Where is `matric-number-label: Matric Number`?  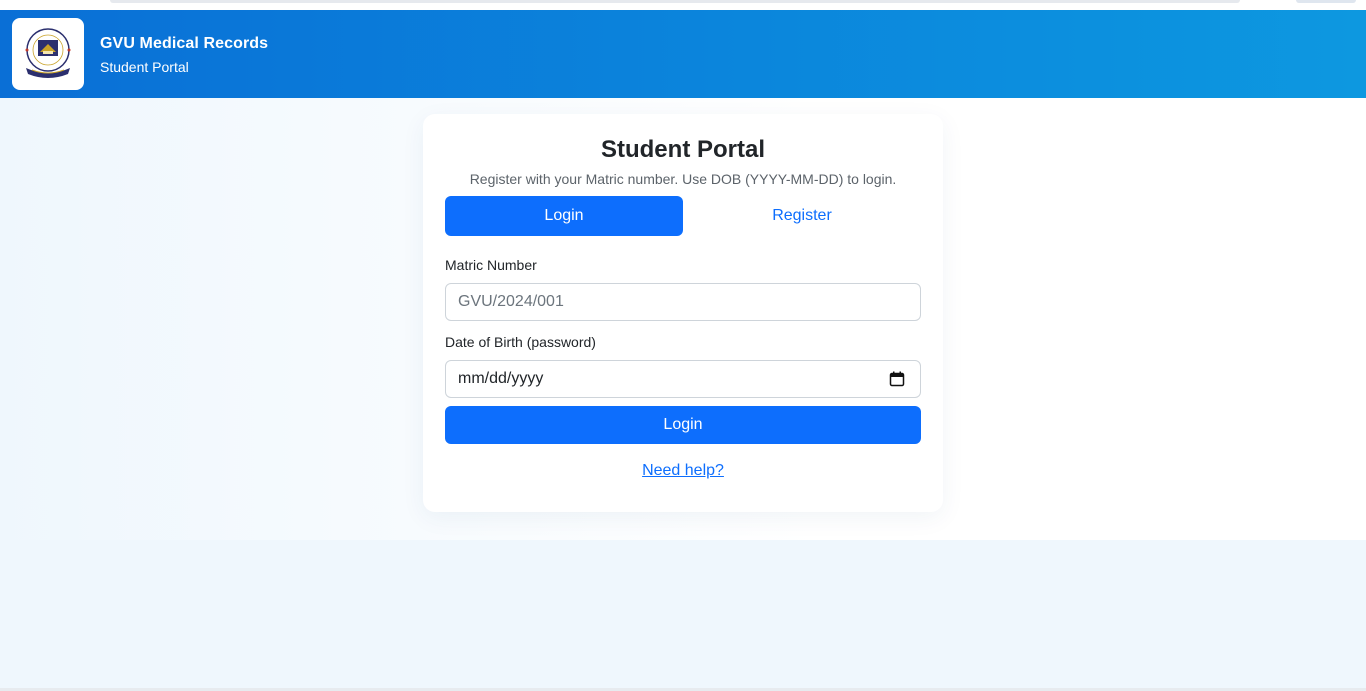
matric-number-label: Matric Number is located at coordinates (491, 265).